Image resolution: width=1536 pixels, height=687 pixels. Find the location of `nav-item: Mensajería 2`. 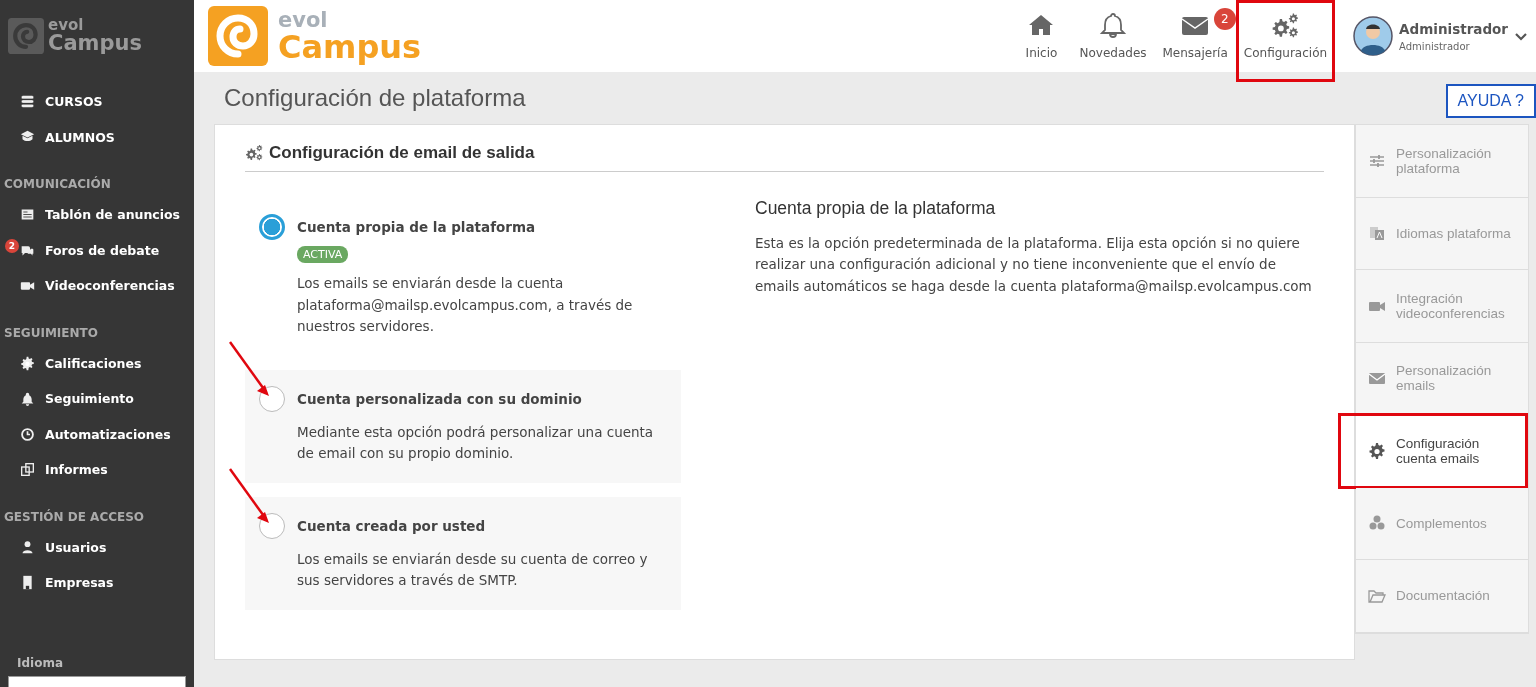

nav-item: Mensajería 2 is located at coordinates (1195, 36).